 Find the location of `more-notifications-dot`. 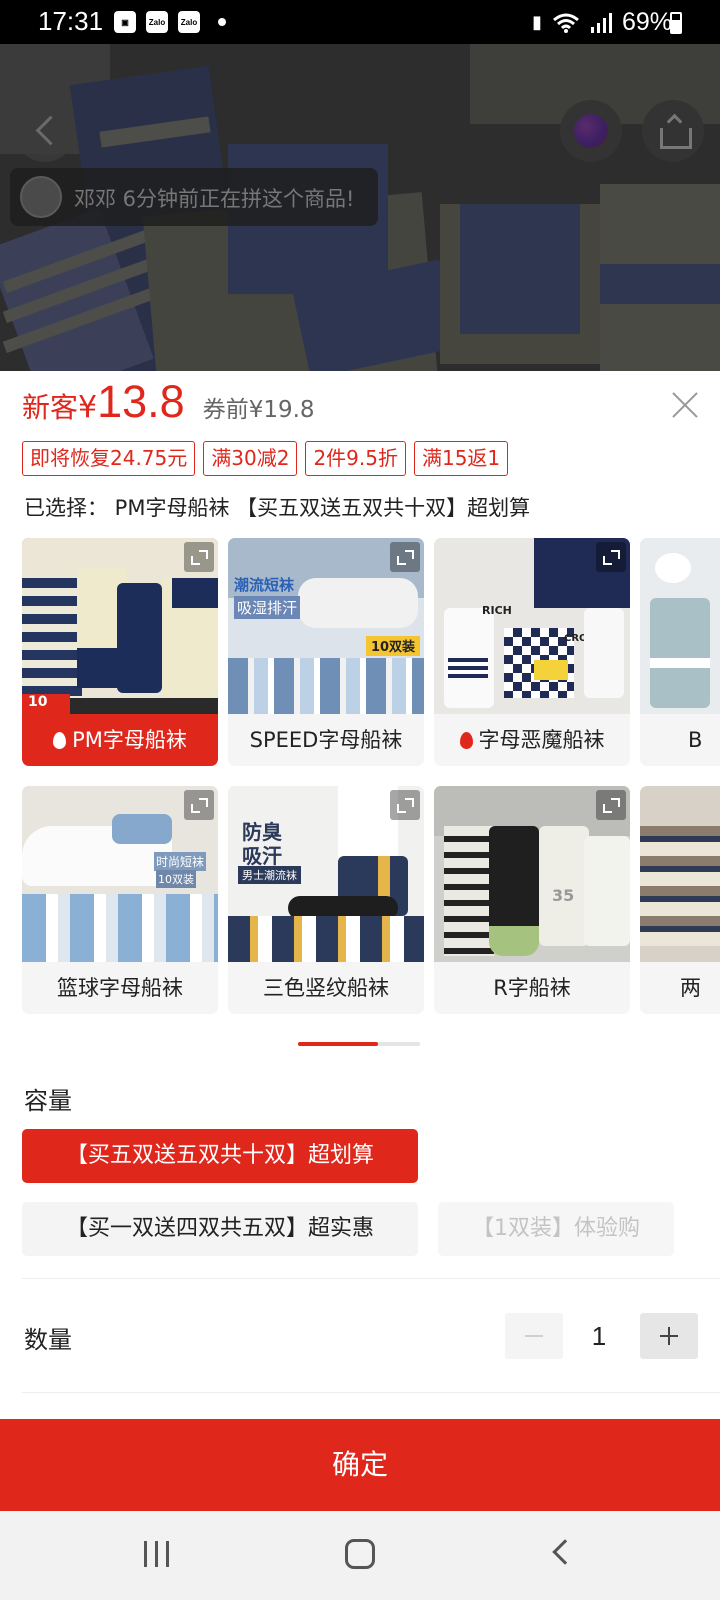

more-notifications-dot is located at coordinates (222, 22).